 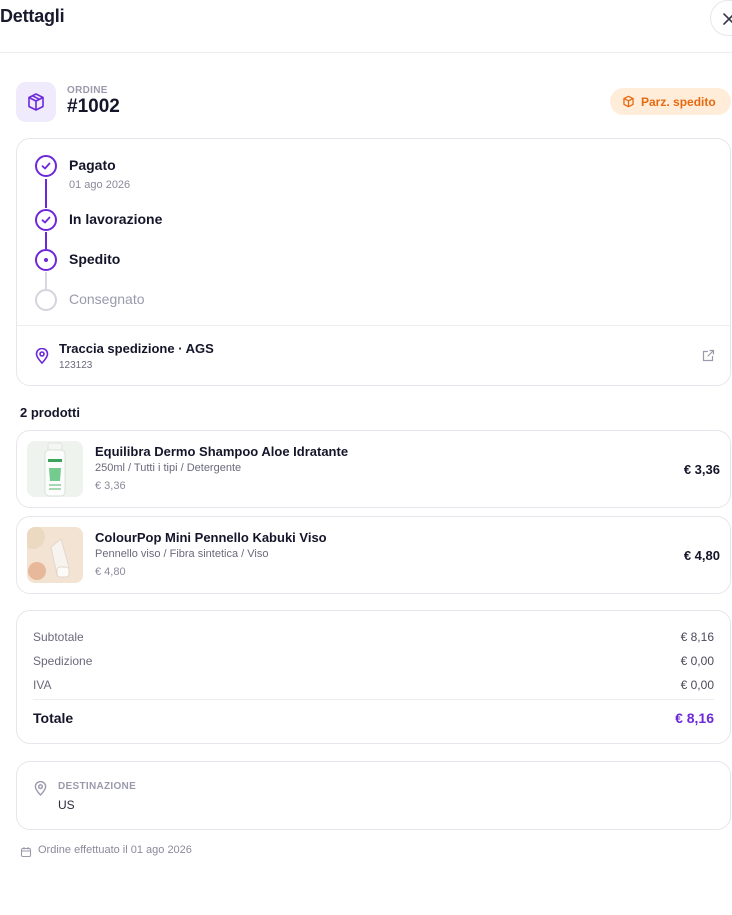 What do you see at coordinates (36, 102) in the screenshot?
I see `order-package-icon` at bounding box center [36, 102].